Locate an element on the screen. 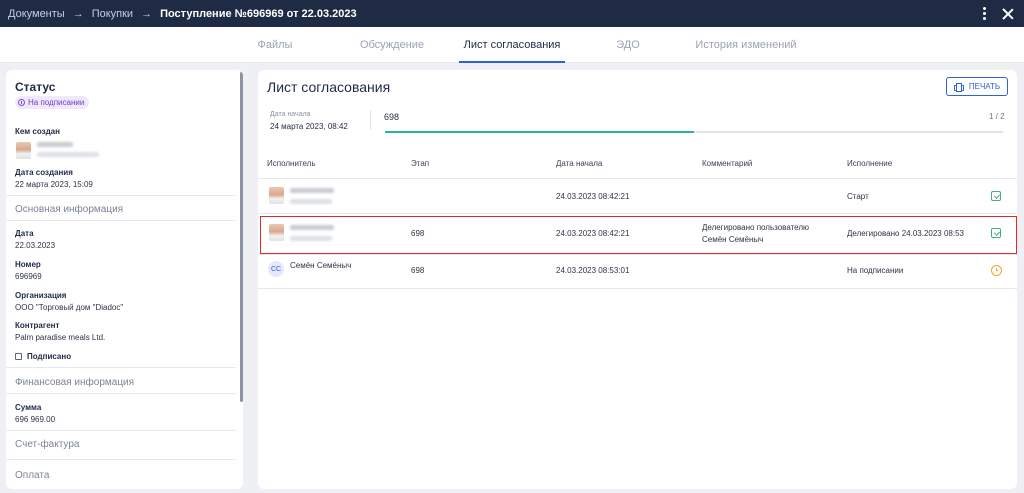 Image resolution: width=1024 pixels, height=493 pixels. column-header-result: Исполнение is located at coordinates (870, 163).